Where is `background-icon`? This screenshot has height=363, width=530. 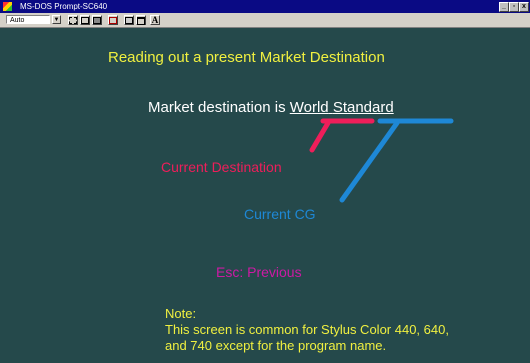 background-icon is located at coordinates (141, 20).